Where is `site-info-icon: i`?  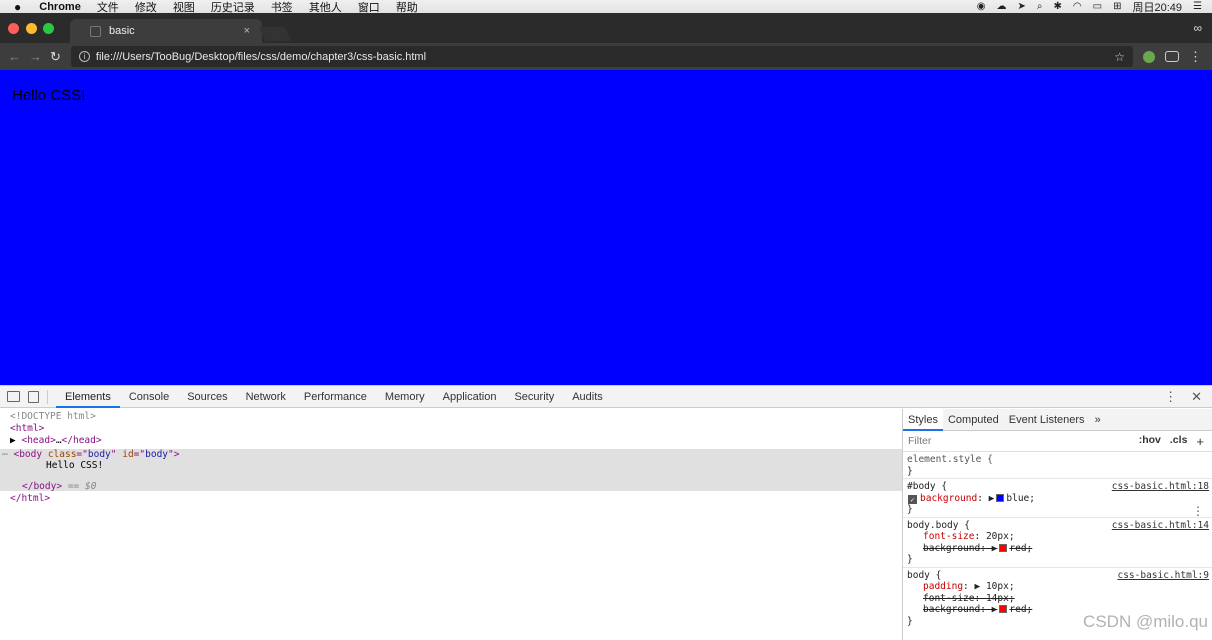
site-info-icon: i is located at coordinates (84, 56).